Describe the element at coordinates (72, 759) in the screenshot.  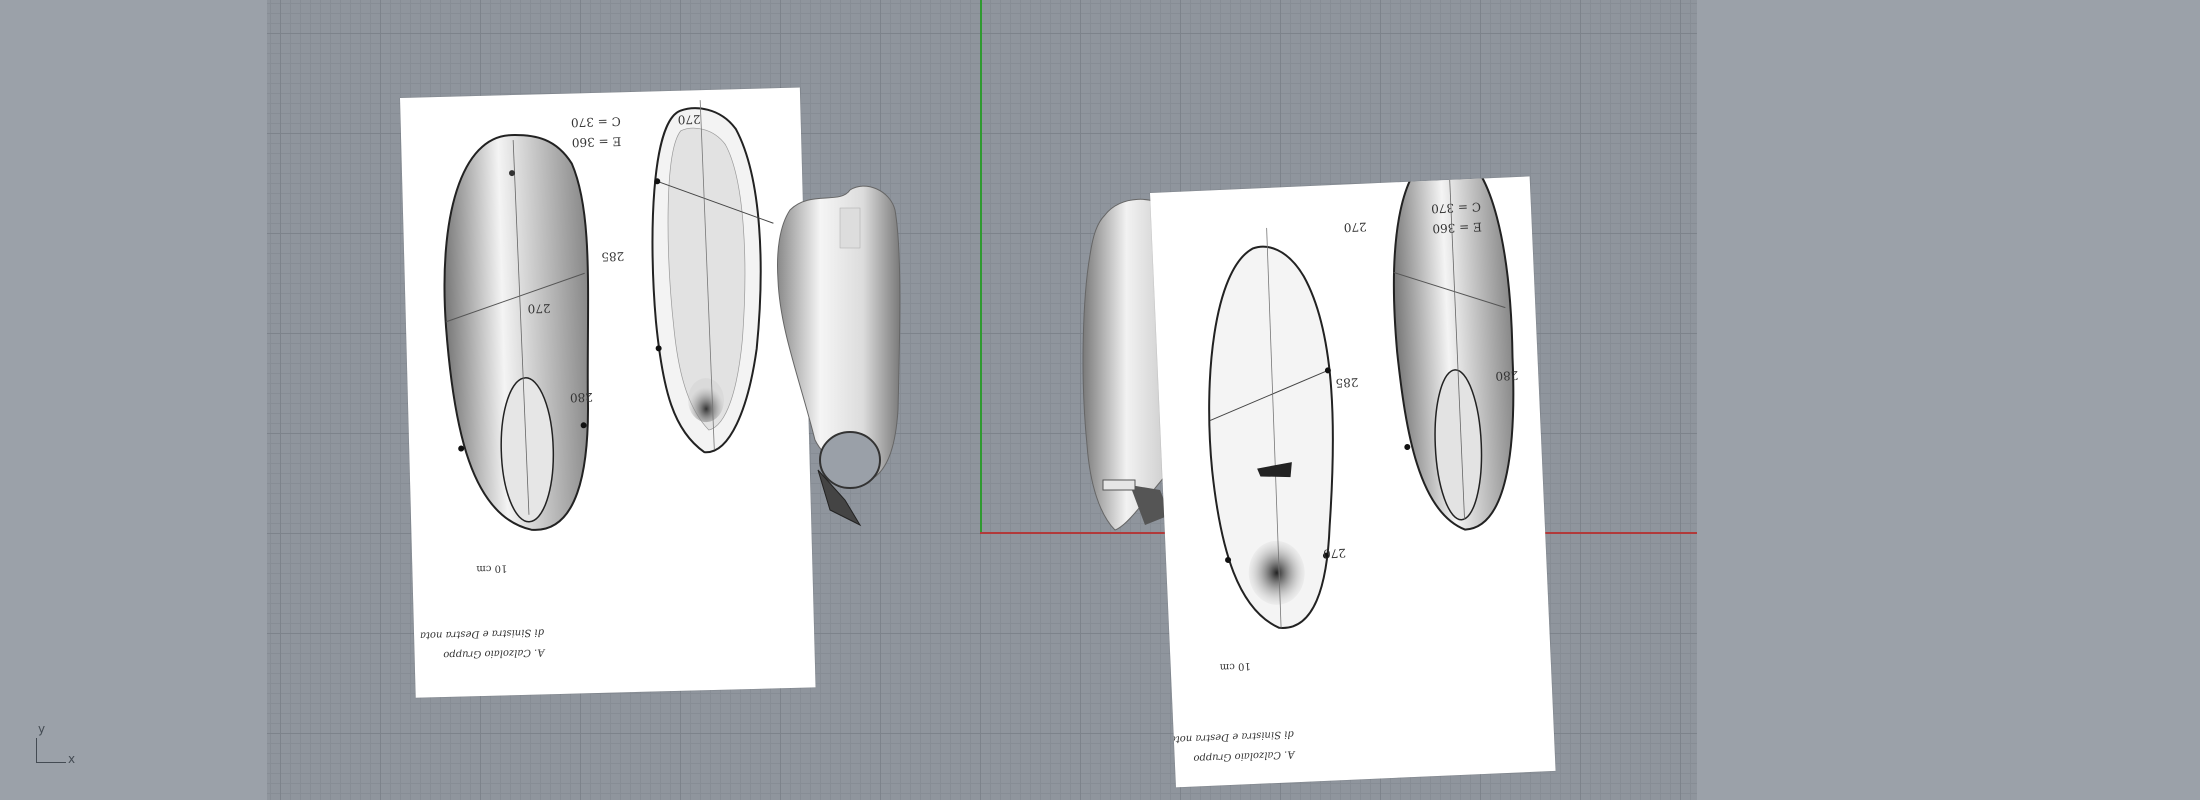
I see `triad-x-label: x` at that location.